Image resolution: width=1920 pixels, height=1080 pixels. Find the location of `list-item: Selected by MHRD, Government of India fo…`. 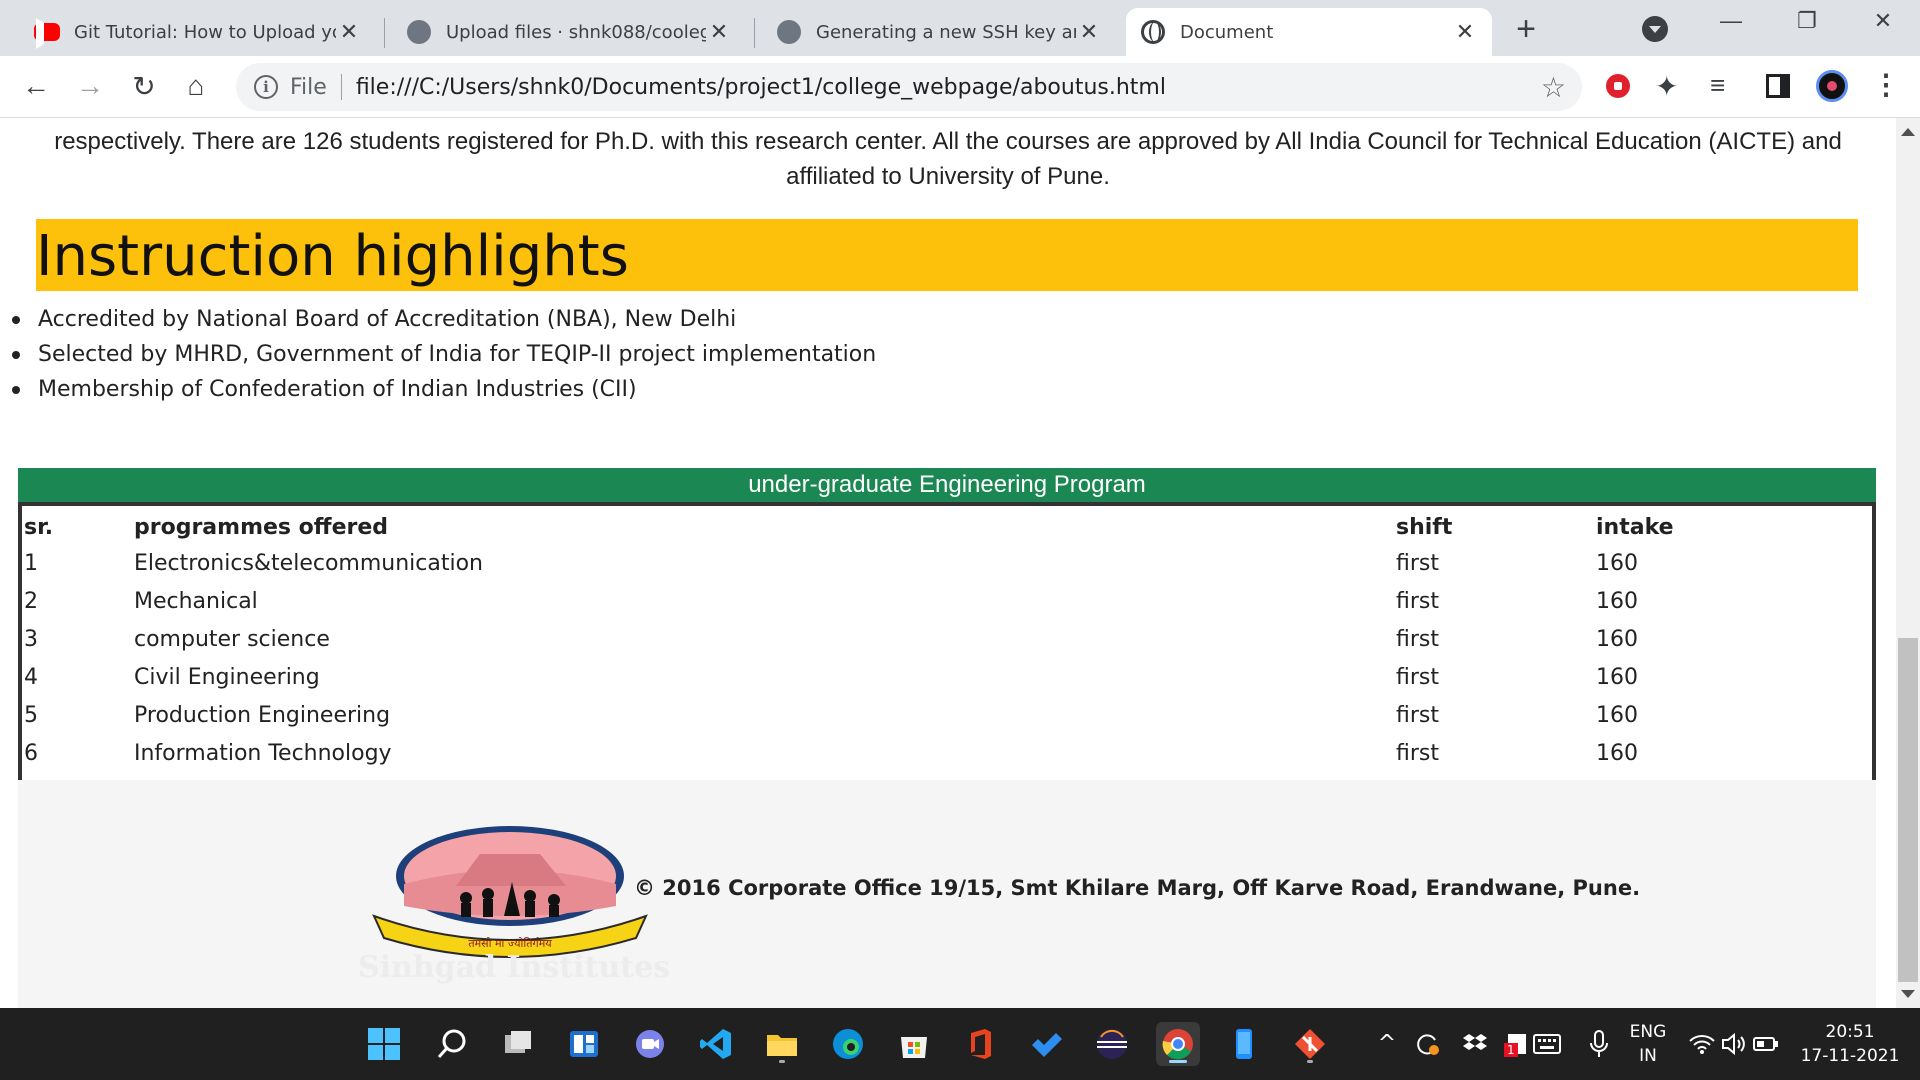

list-item: Selected by MHRD, Government of India fo… is located at coordinates (443, 354).